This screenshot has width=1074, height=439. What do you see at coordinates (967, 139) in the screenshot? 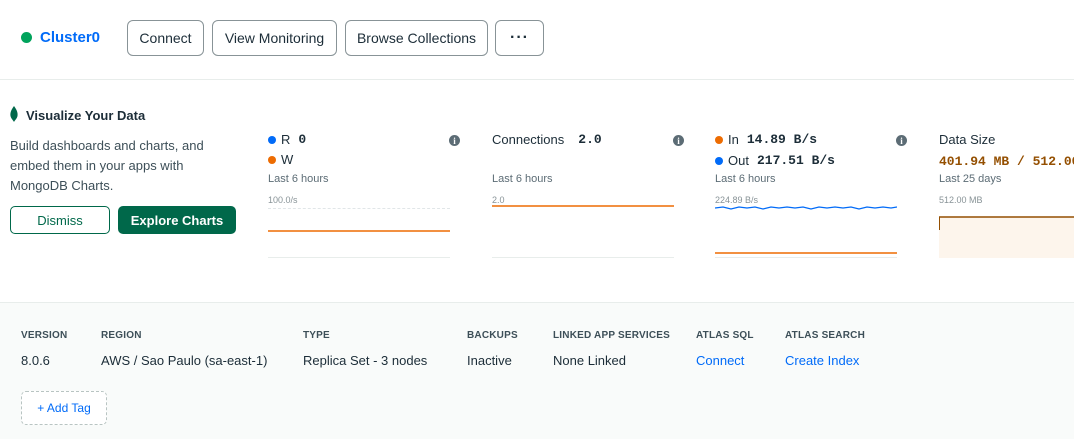
I see `data-size-label: Data Size` at bounding box center [967, 139].